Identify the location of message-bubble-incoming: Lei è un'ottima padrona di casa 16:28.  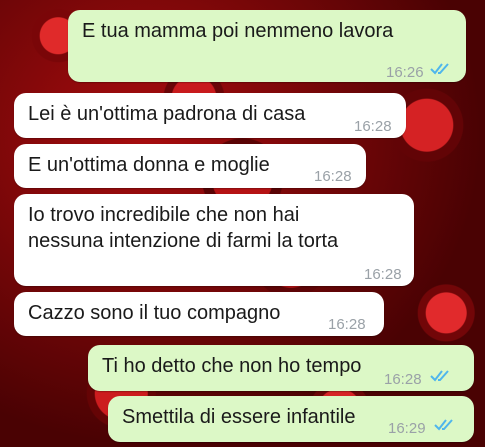
(210, 115).